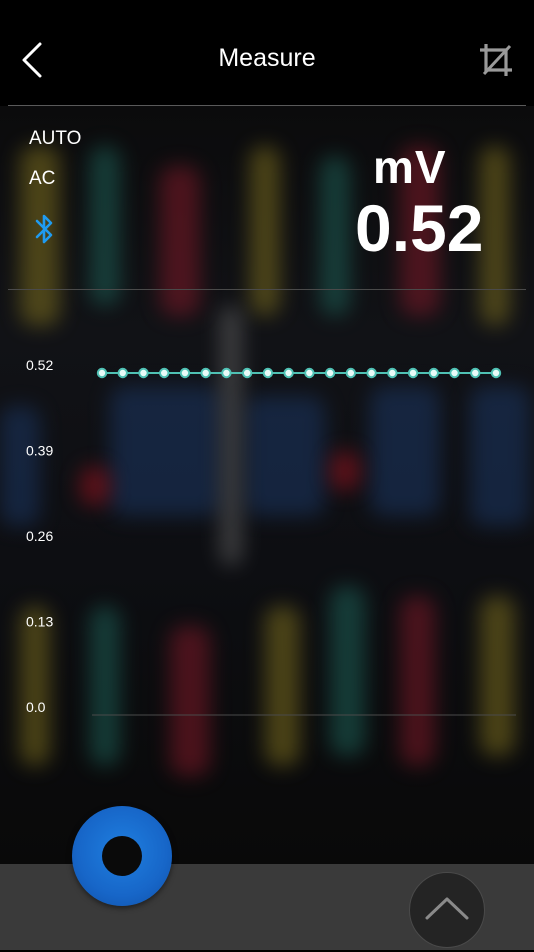 The width and height of the screenshot is (534, 952). Describe the element at coordinates (36, 707) in the screenshot. I see `y-tick-label: 0.0` at that location.